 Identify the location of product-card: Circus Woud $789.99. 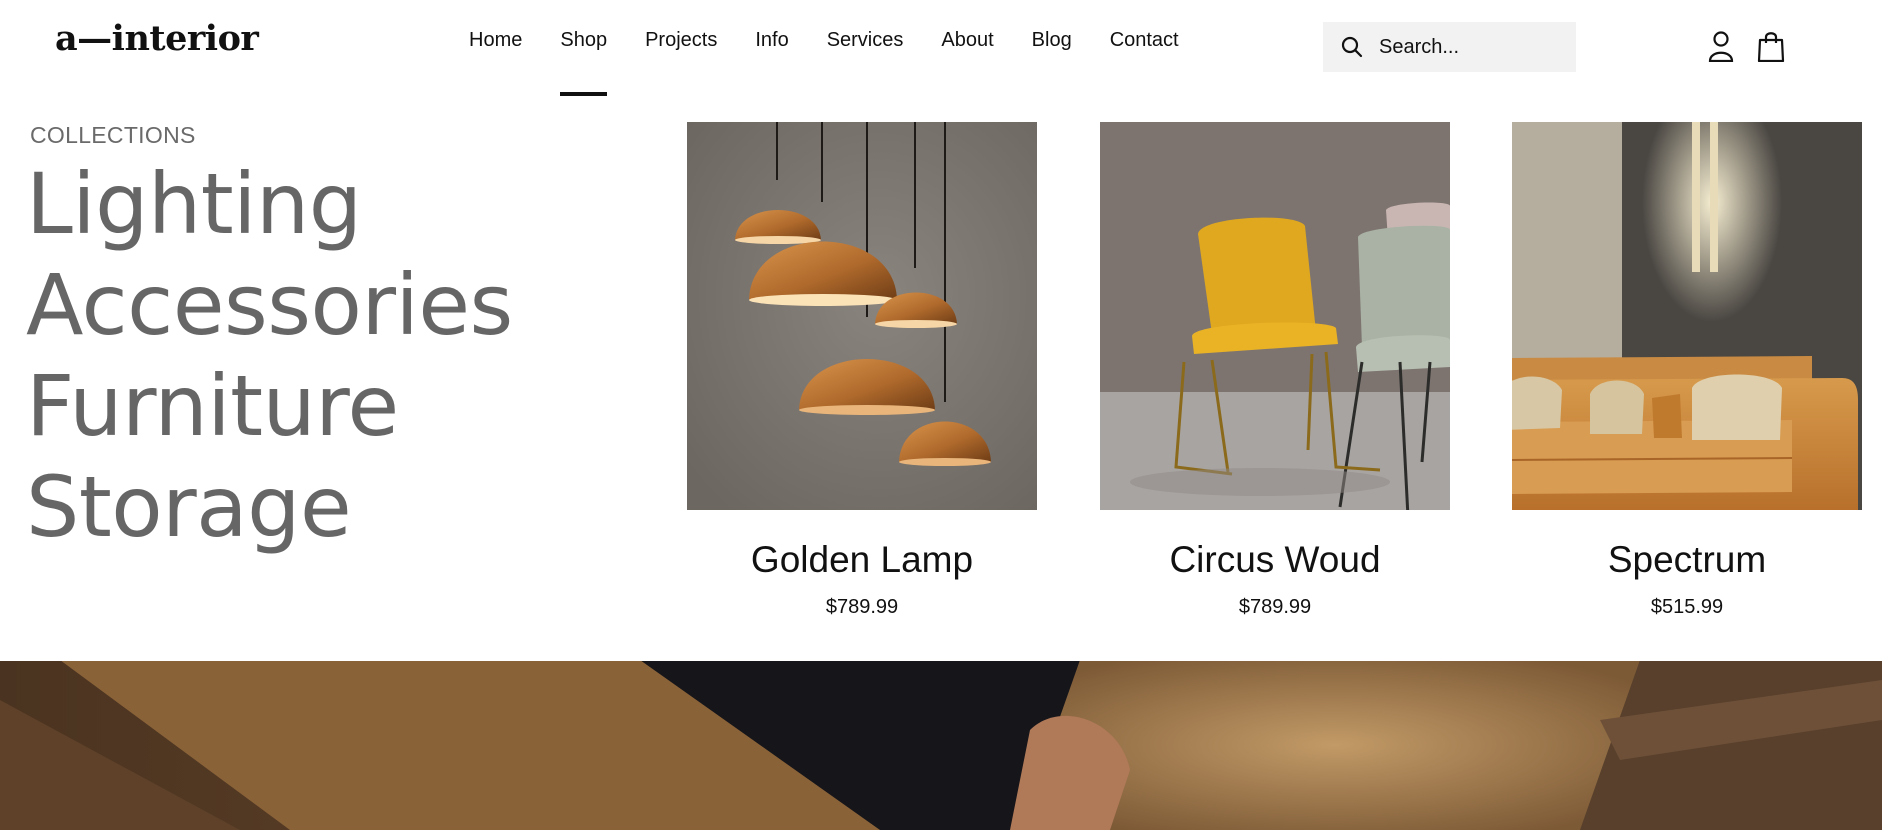
(1275, 370).